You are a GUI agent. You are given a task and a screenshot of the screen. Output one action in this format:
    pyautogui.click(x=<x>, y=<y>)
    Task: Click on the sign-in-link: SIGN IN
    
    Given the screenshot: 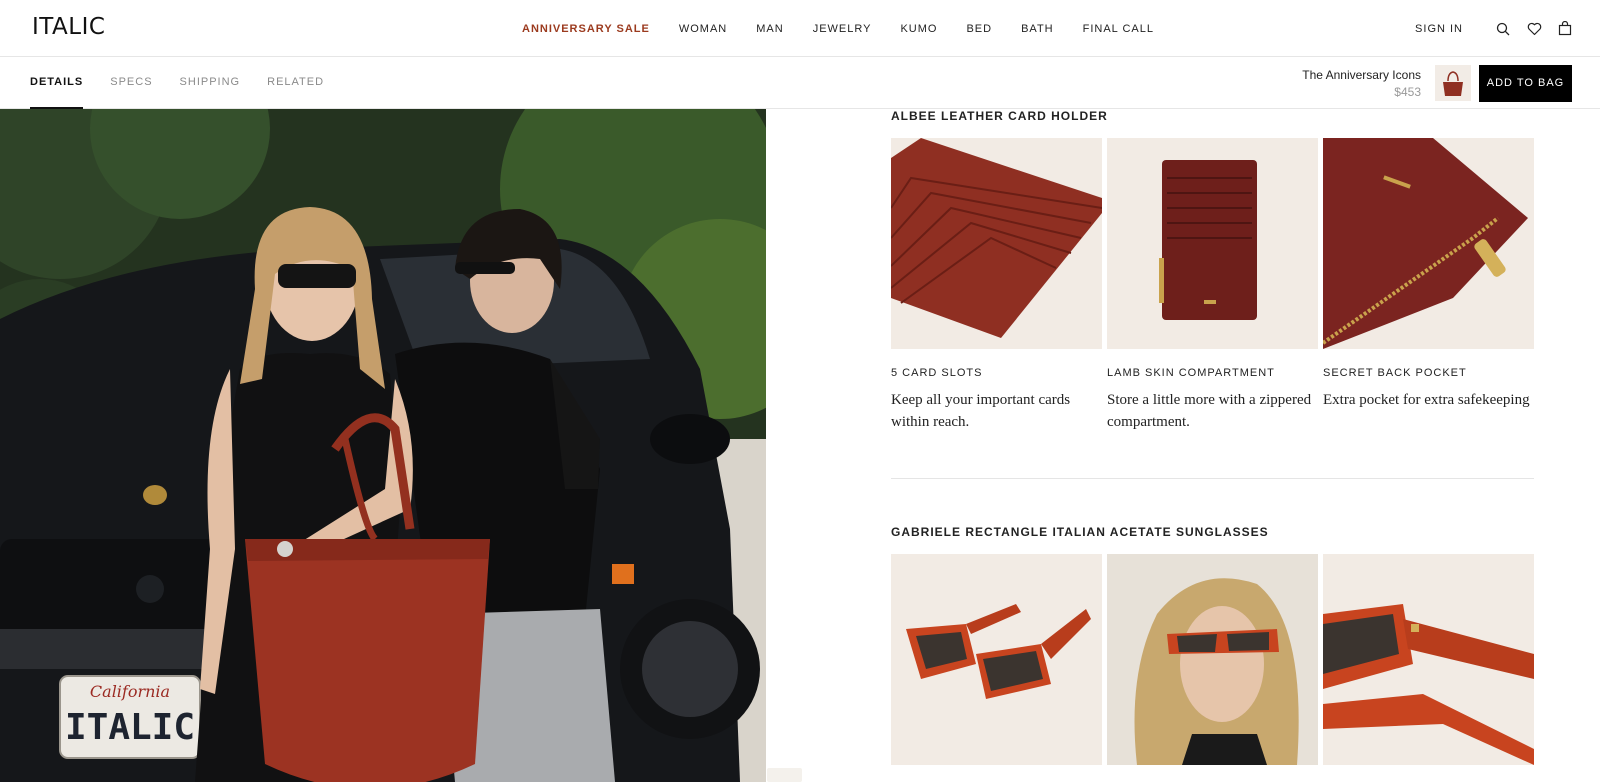 What is the action you would take?
    pyautogui.click(x=1439, y=29)
    